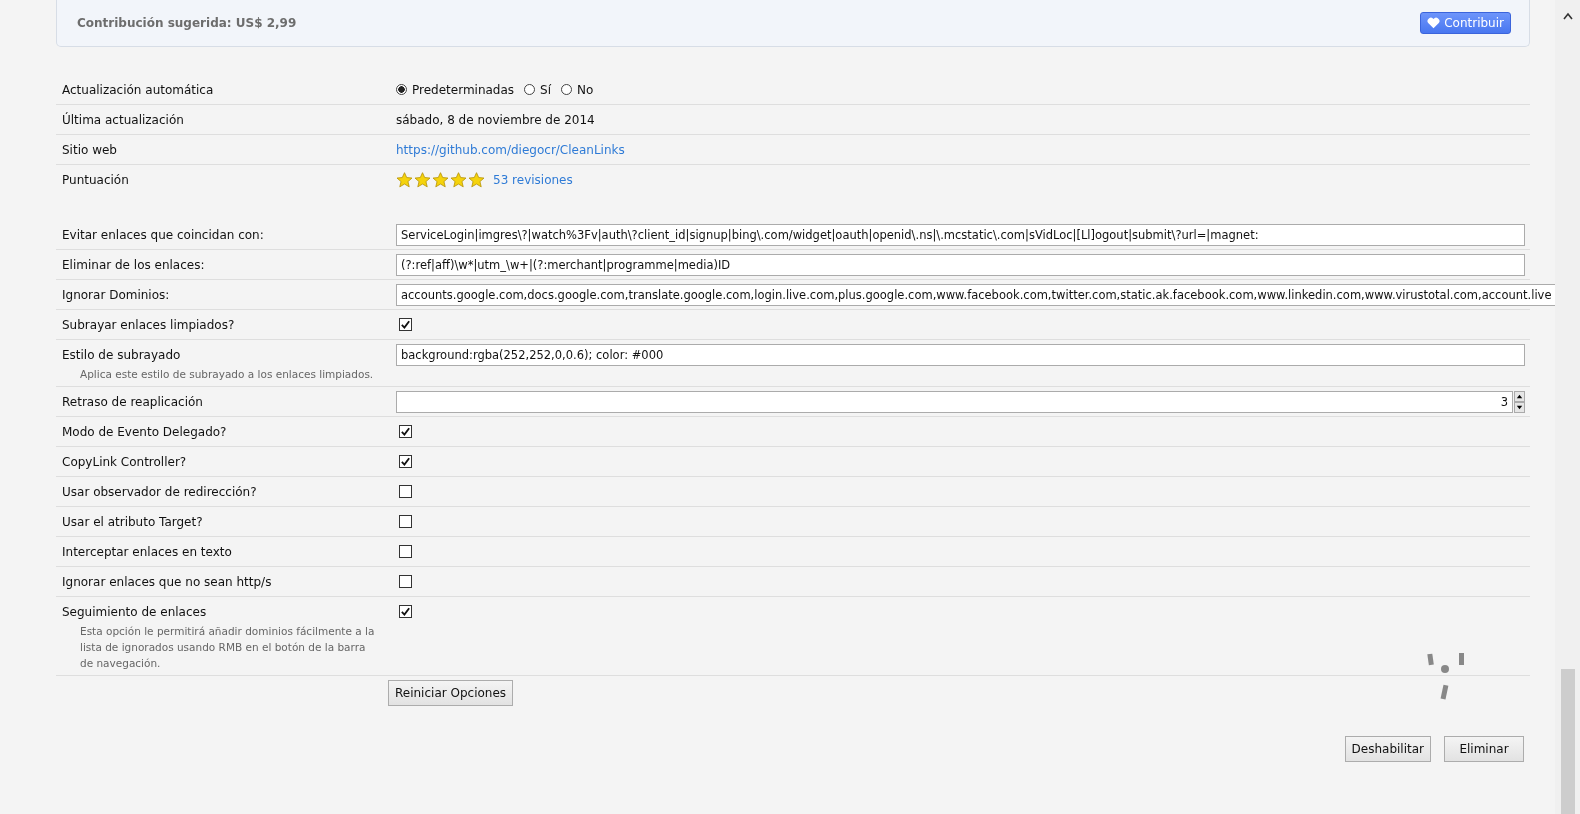  Describe the element at coordinates (227, 647) in the screenshot. I see `setting-description: Esta opción le permitirá añadir dominios fácilmente a la lista de ignorados usando RMB en el botón de la barra de navegación.` at that location.